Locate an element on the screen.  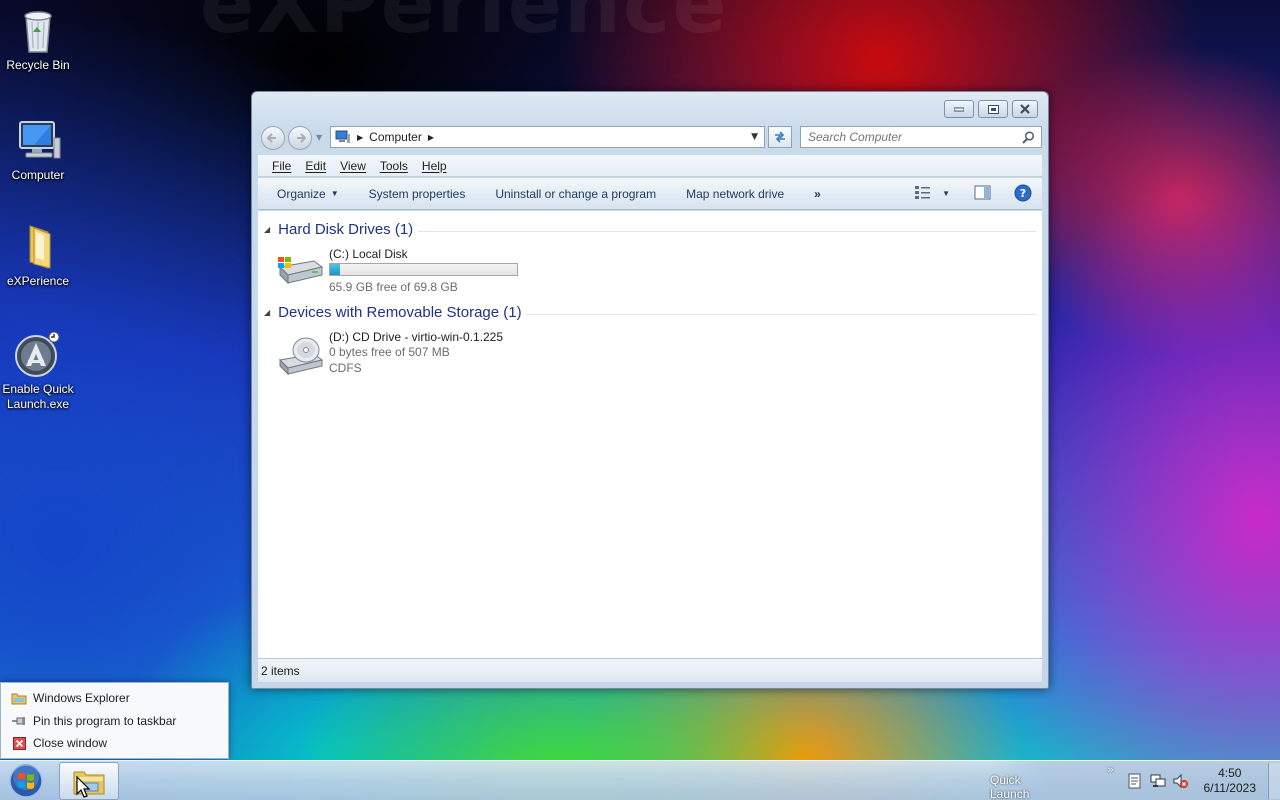
organize-button: Organize ▼ is located at coordinates (306, 193).